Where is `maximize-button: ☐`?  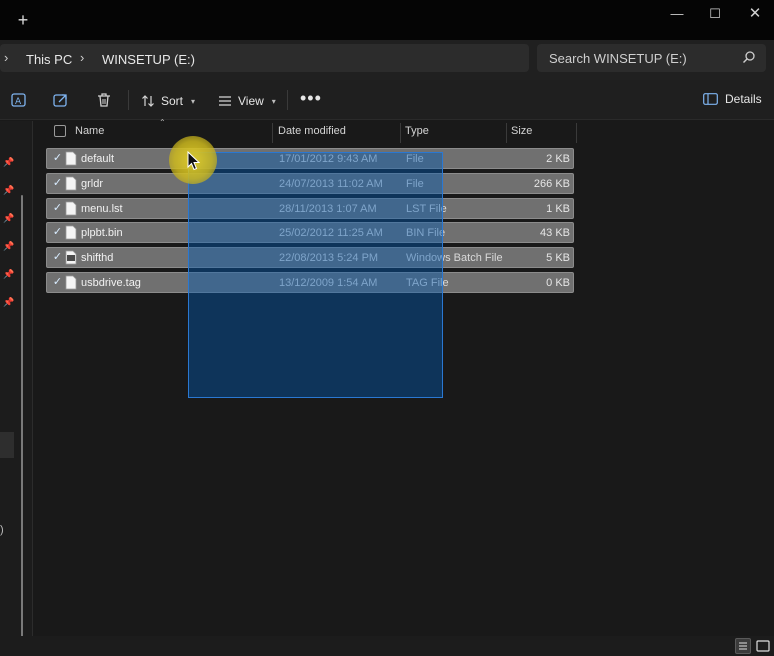
maximize-button: ☐ is located at coordinates (715, 14).